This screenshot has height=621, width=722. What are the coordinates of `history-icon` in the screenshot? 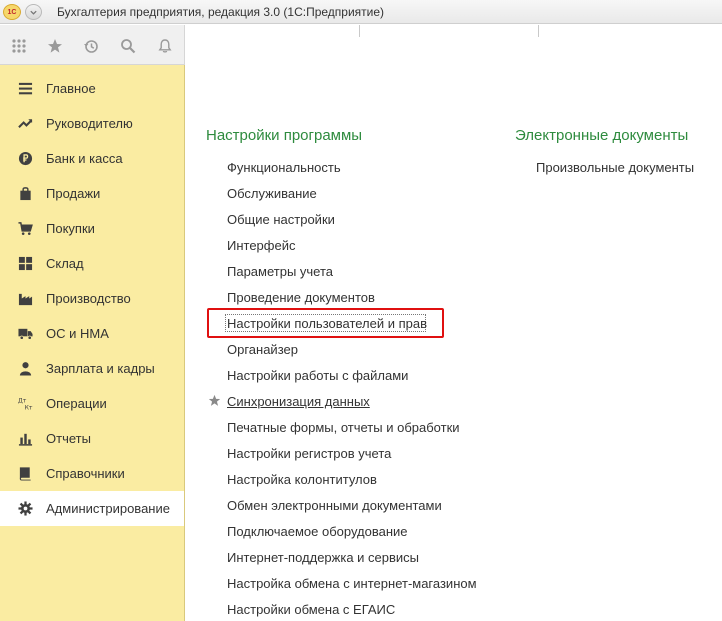 It's located at (91, 46).